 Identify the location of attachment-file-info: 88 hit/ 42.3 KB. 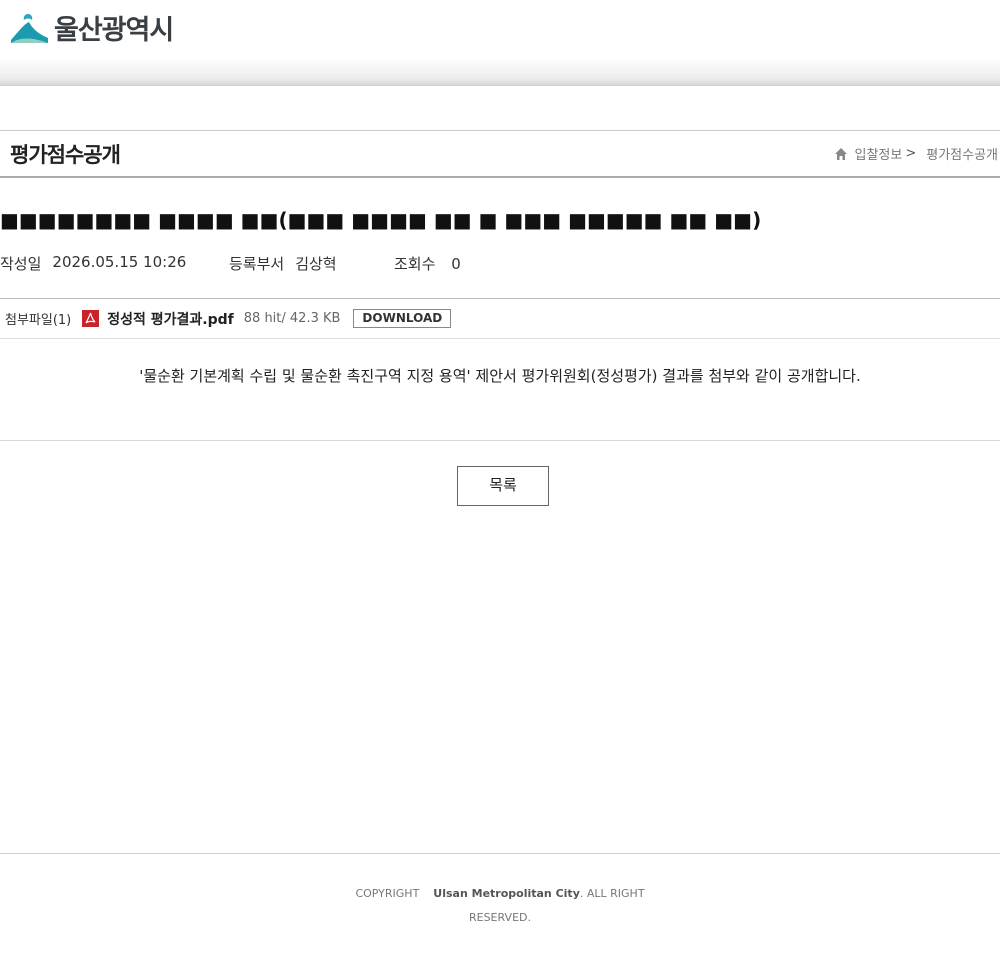
(292, 318).